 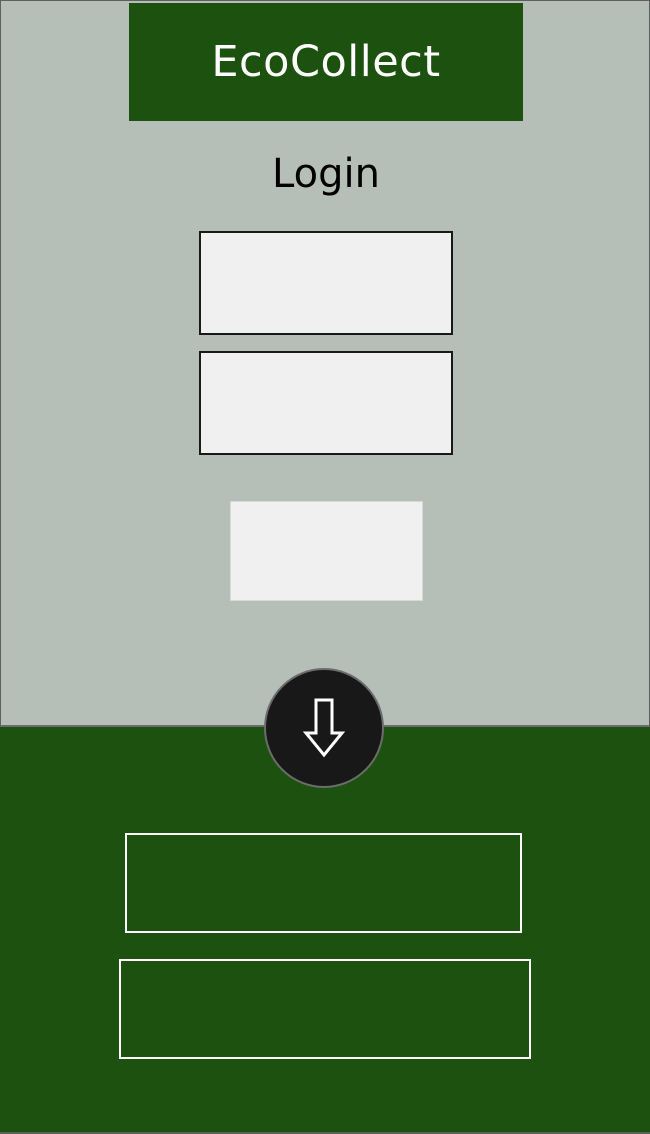 What do you see at coordinates (326, 174) in the screenshot?
I see `login-heading: Login` at bounding box center [326, 174].